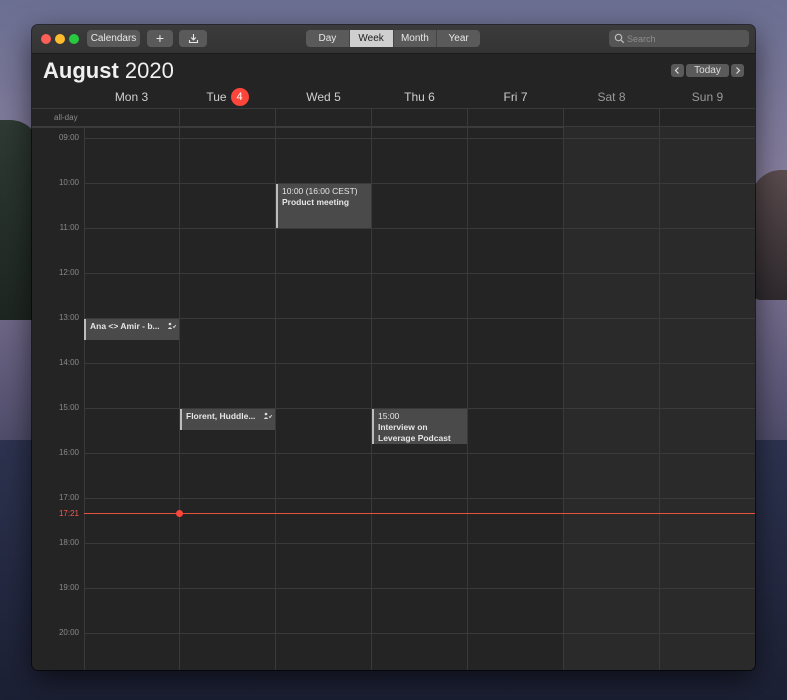 The height and width of the screenshot is (700, 787). What do you see at coordinates (68, 452) in the screenshot?
I see `hour-label: 16:00` at bounding box center [68, 452].